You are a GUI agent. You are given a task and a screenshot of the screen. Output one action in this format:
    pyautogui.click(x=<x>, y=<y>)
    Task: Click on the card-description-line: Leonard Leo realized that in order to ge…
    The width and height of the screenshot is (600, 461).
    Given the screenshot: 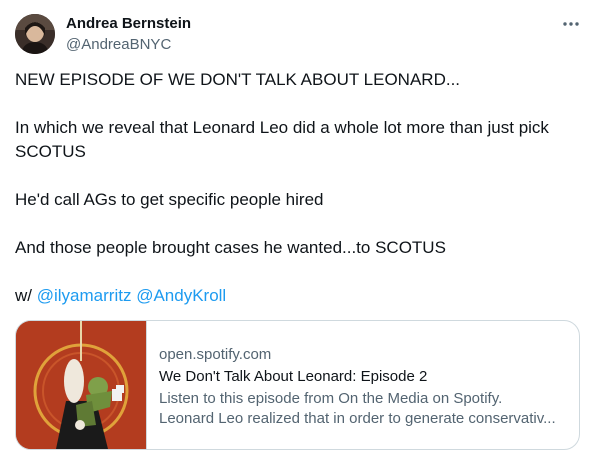 What is the action you would take?
    pyautogui.click(x=357, y=418)
    